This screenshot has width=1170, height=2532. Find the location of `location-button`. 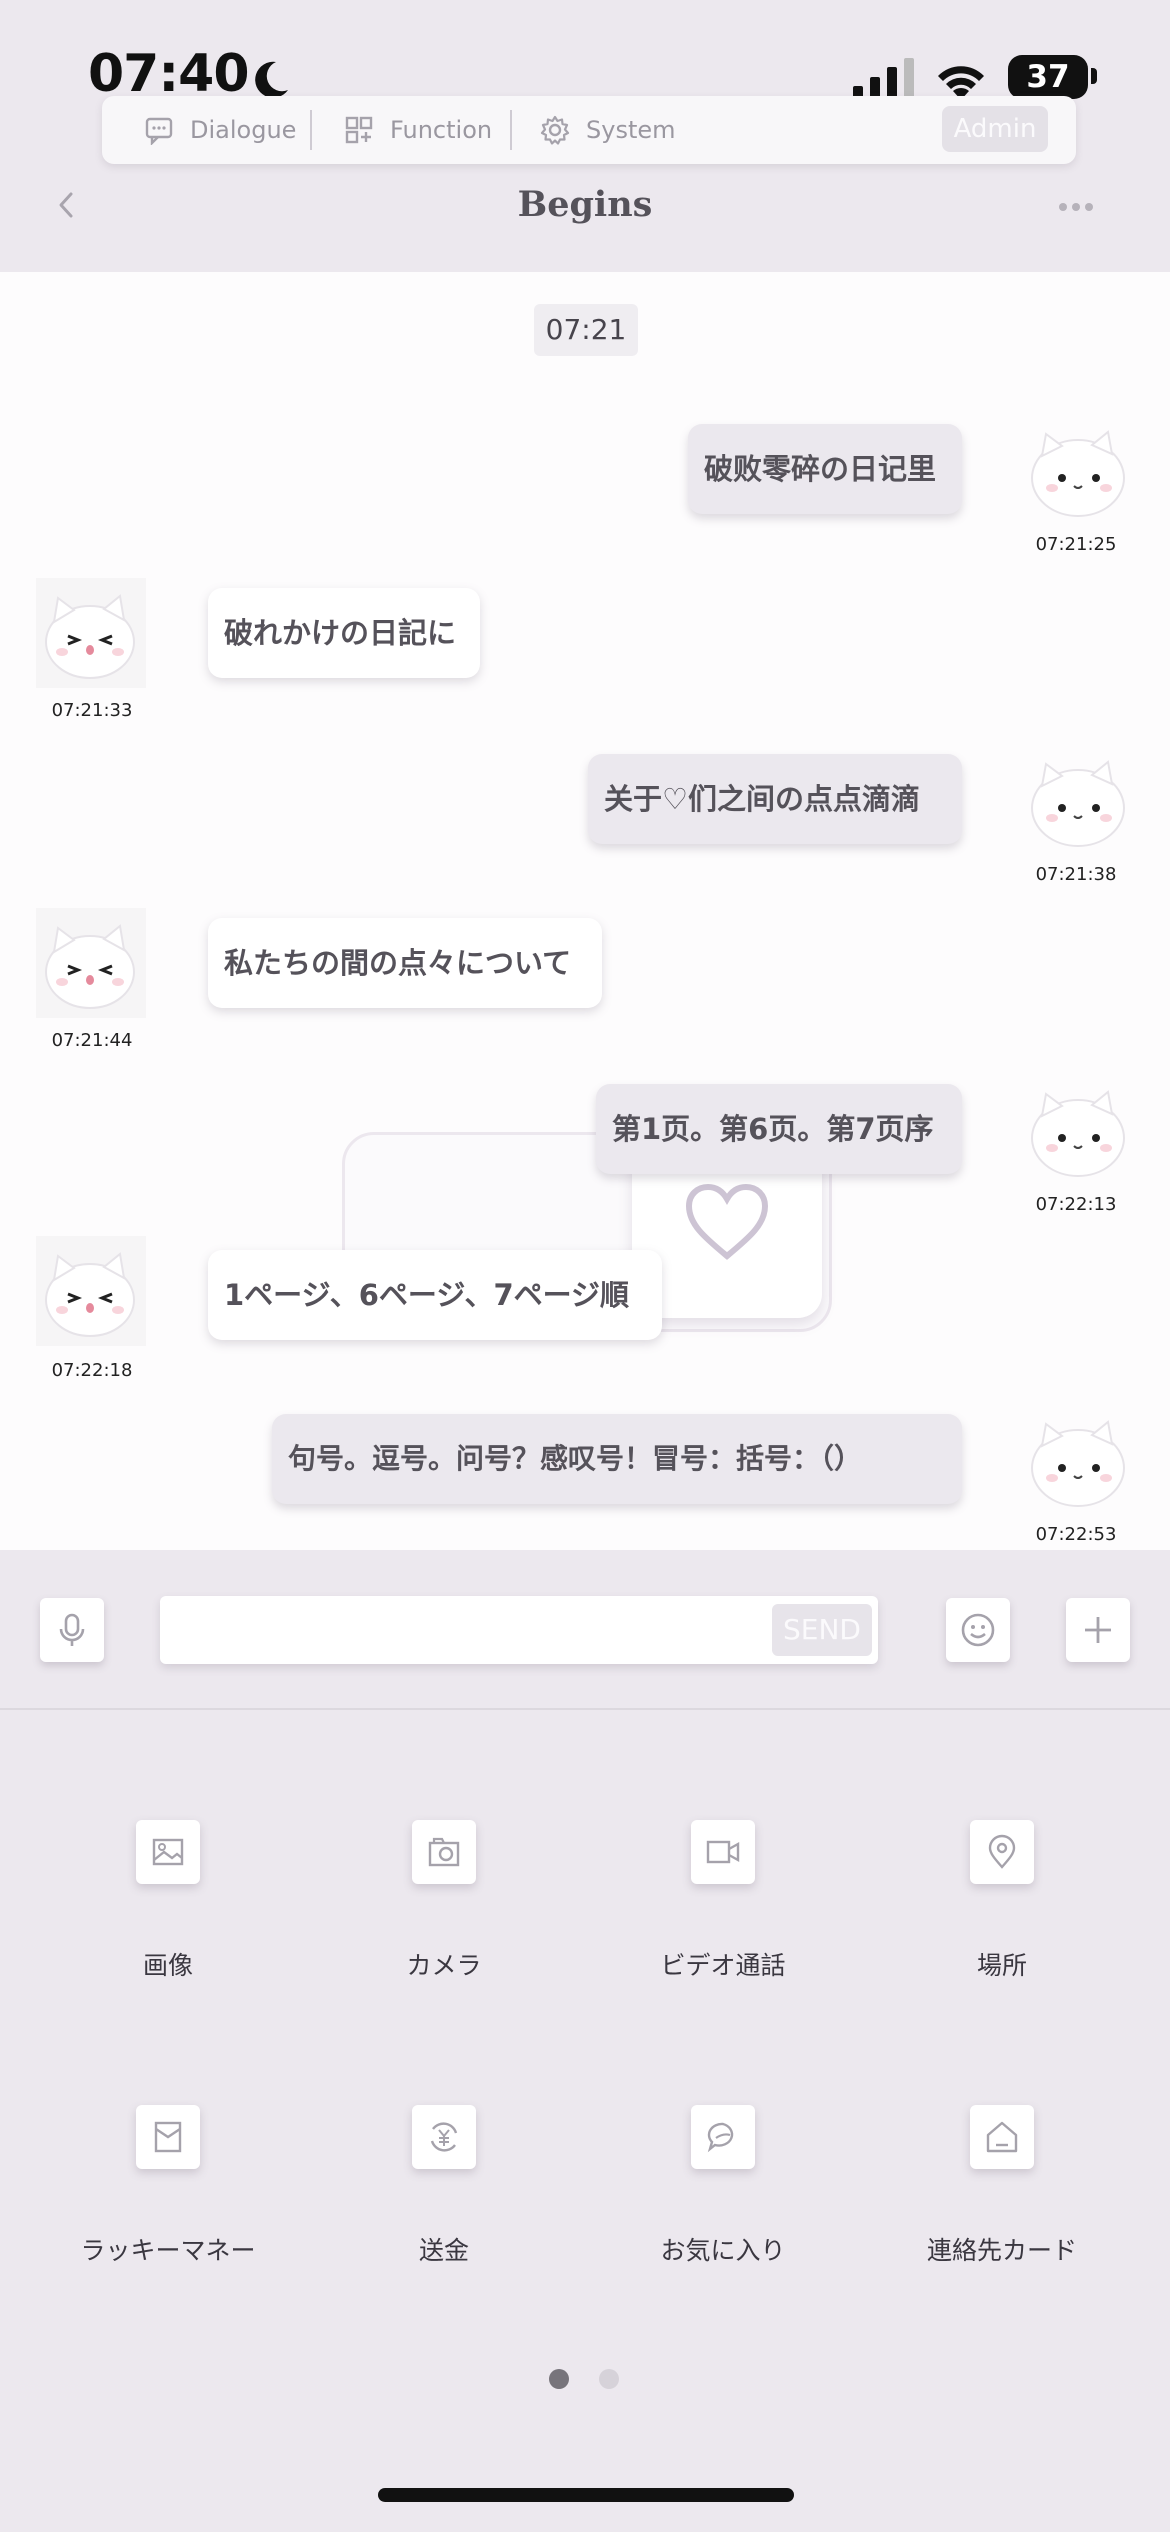

location-button is located at coordinates (1002, 1852).